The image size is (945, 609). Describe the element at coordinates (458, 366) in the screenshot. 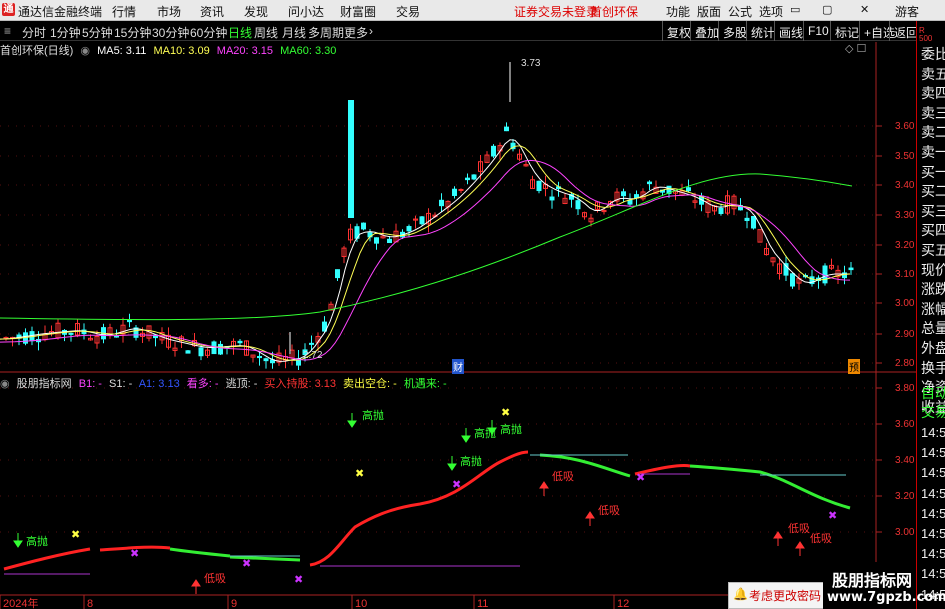

I see `finance-marker: 财` at that location.